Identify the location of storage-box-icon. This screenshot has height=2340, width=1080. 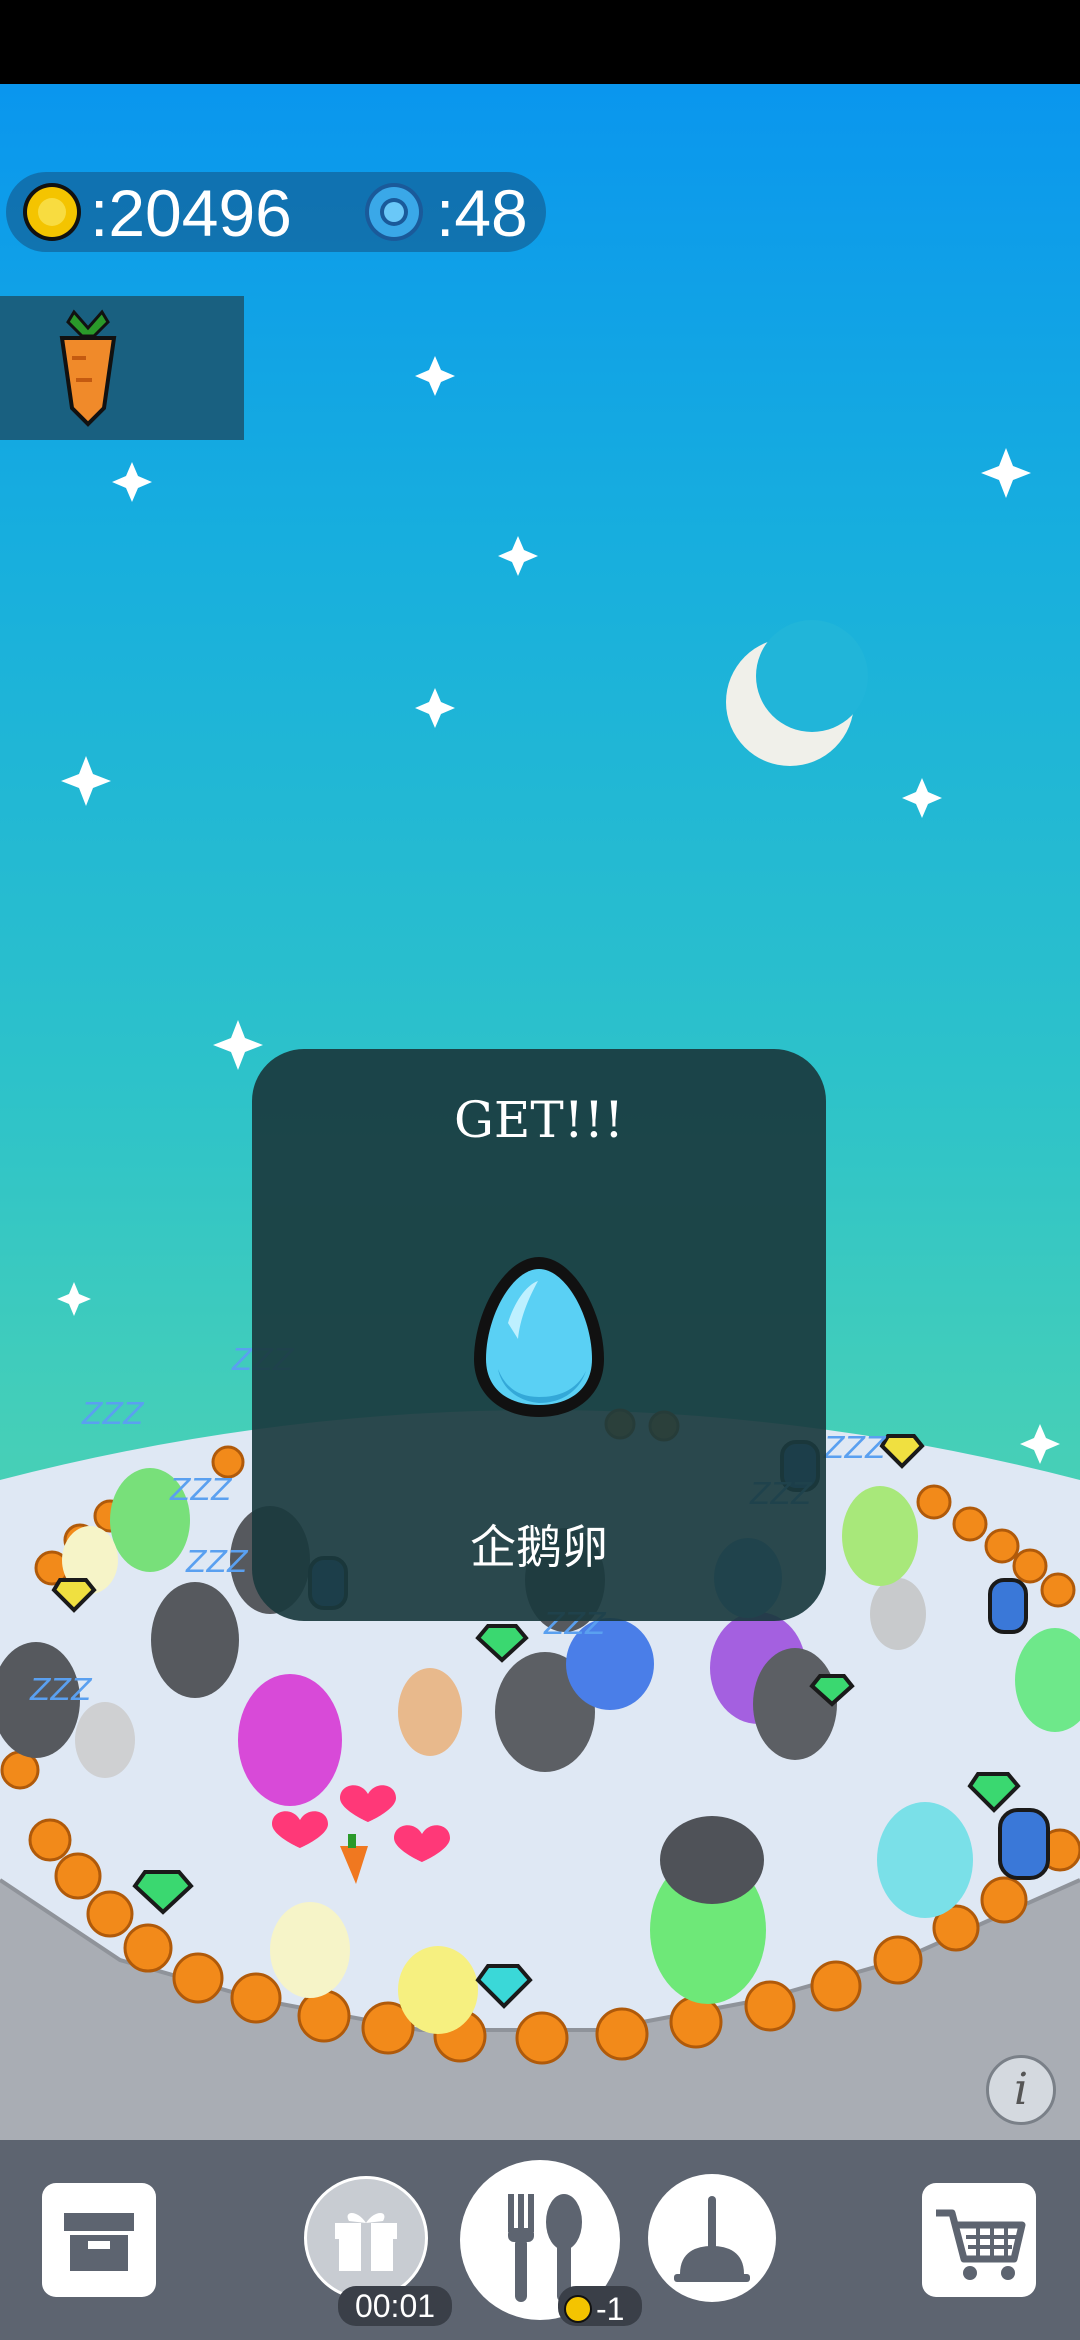
(99, 2242).